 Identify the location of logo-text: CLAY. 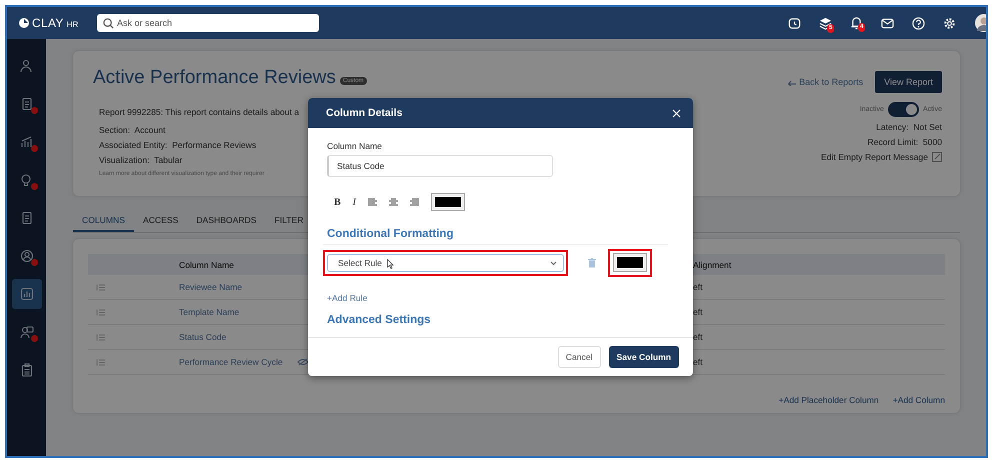
(48, 23).